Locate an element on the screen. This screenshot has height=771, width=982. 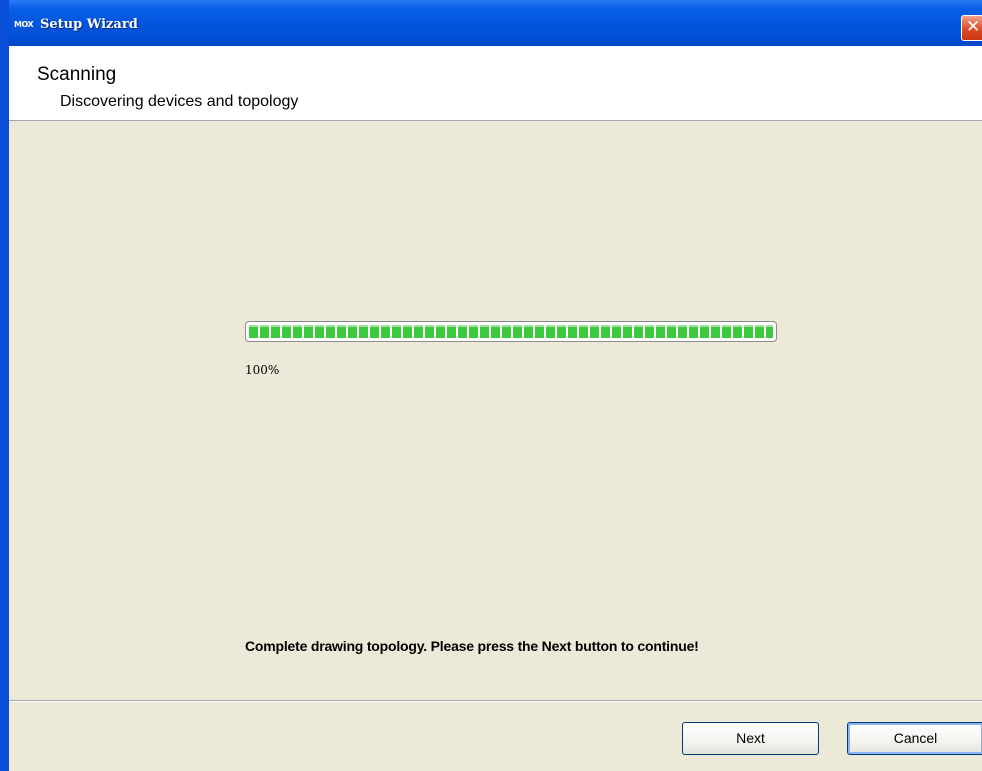
progress-track is located at coordinates (511, 331).